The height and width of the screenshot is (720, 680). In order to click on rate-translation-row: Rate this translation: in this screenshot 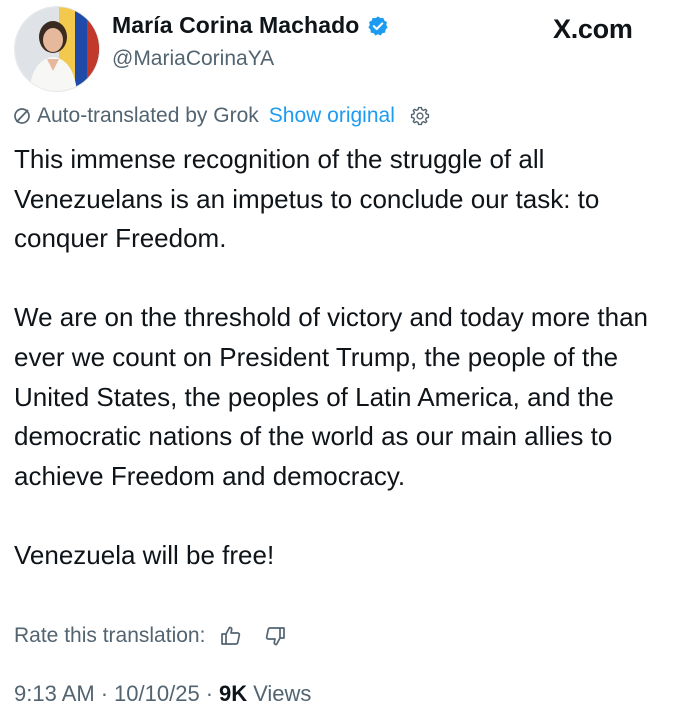, I will do `click(150, 636)`.